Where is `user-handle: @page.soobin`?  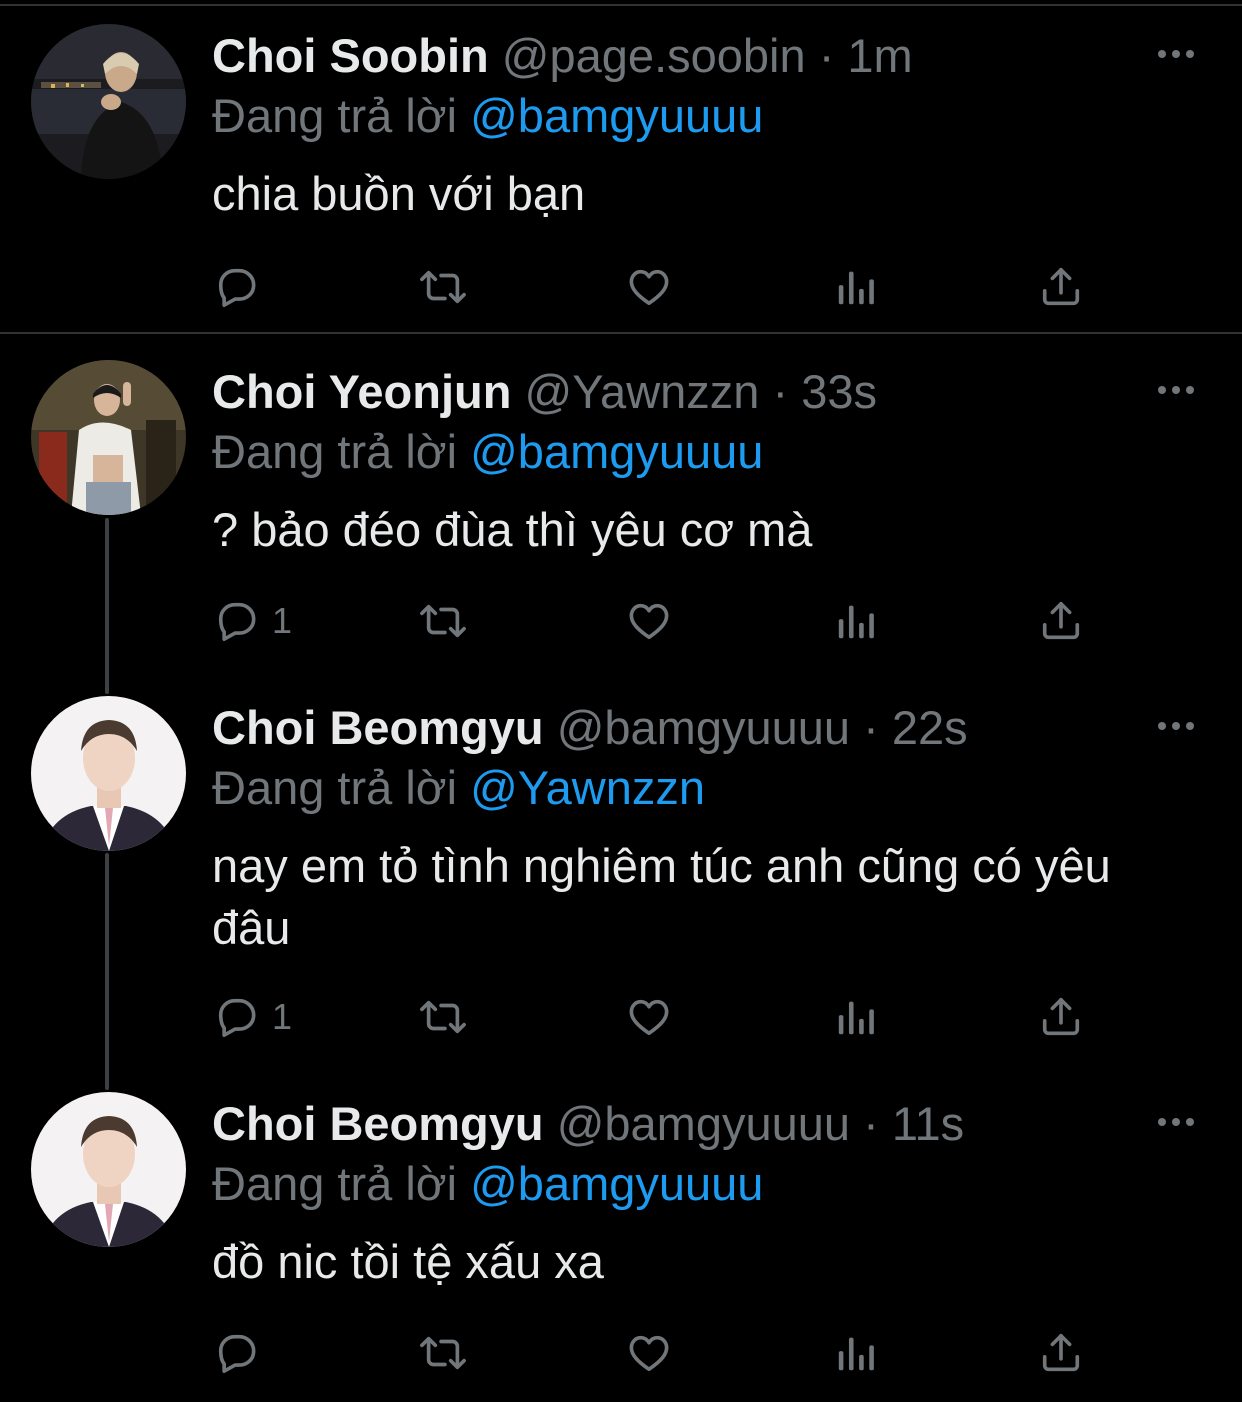 user-handle: @page.soobin is located at coordinates (654, 55).